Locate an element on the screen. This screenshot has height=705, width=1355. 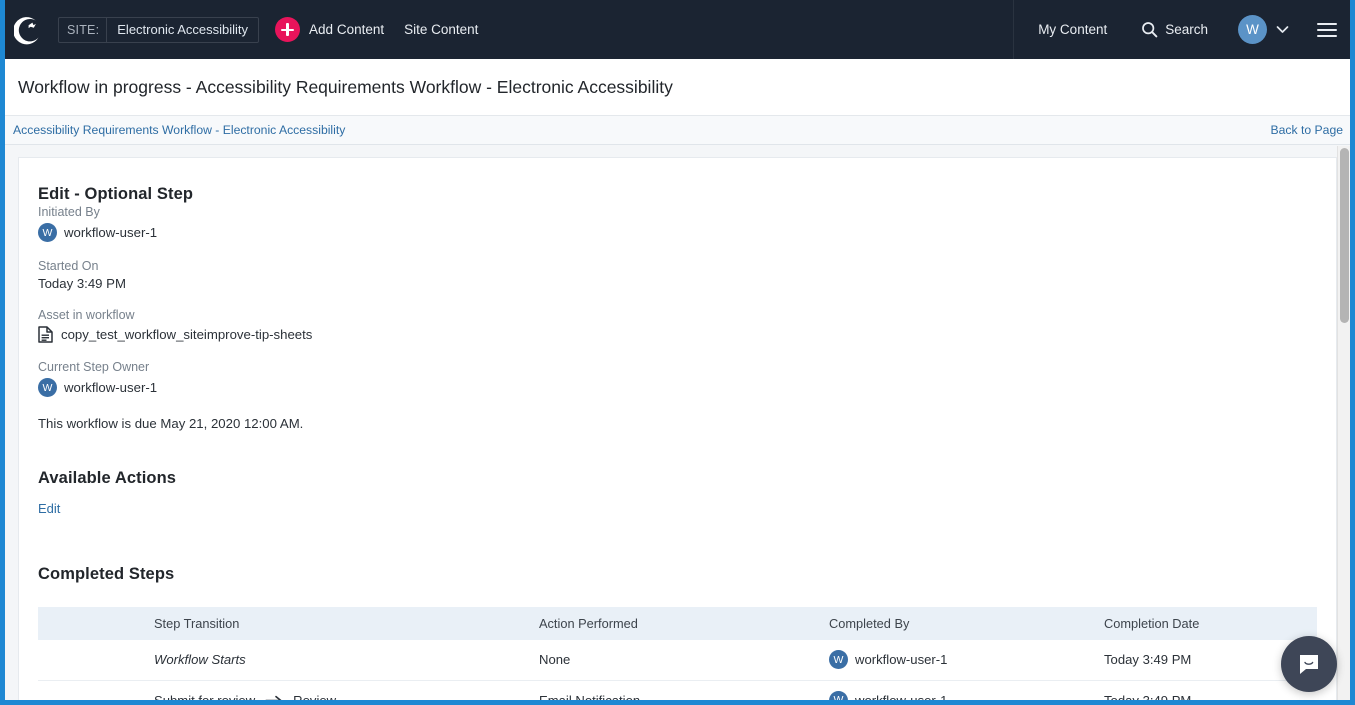
row-action-performed: None is located at coordinates (676, 660).